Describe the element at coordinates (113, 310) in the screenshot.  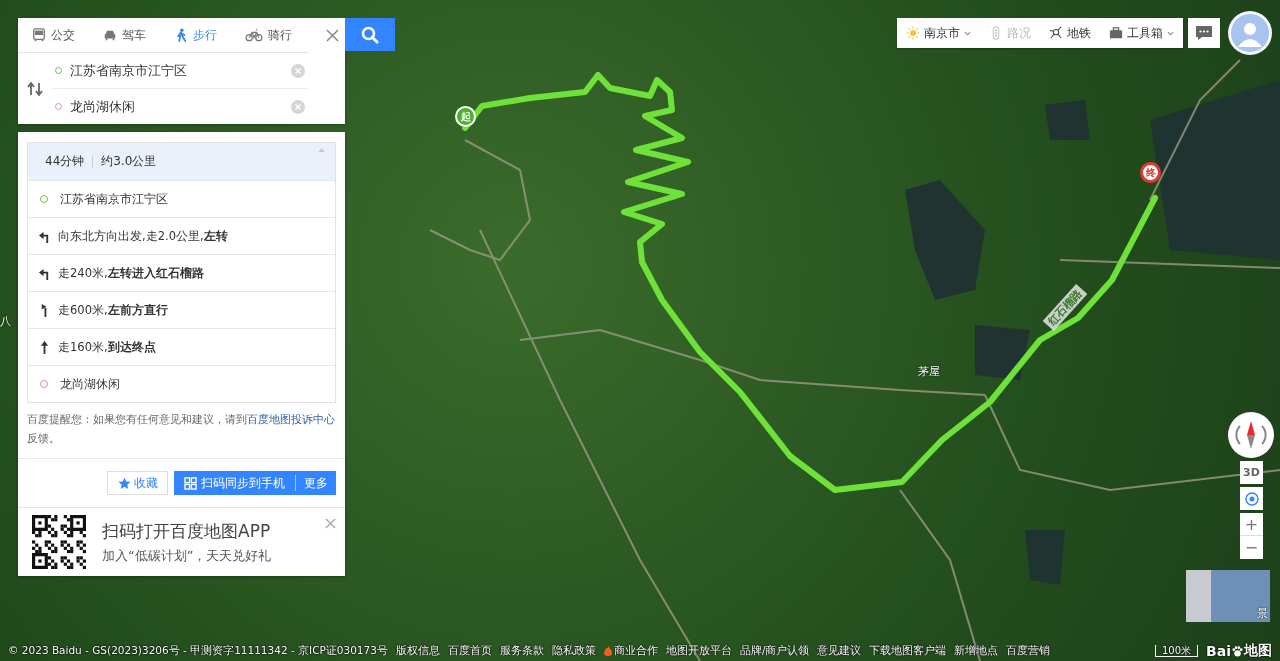
I see `step-text: 走600米,左前方直行` at that location.